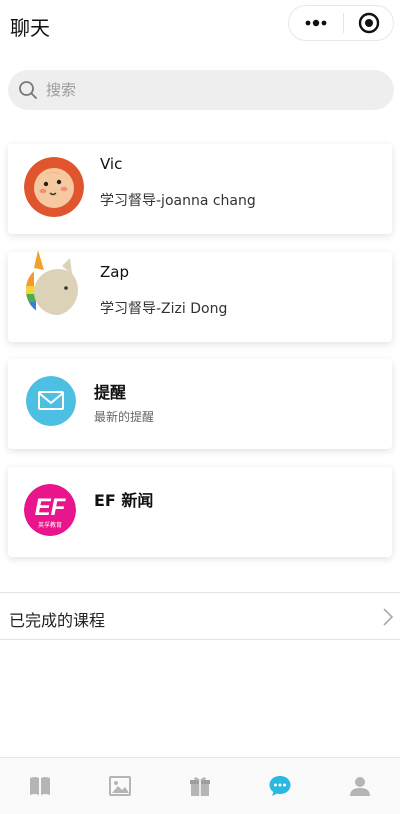 The image size is (400, 814). What do you see at coordinates (114, 272) in the screenshot?
I see `chat-name: Zap` at bounding box center [114, 272].